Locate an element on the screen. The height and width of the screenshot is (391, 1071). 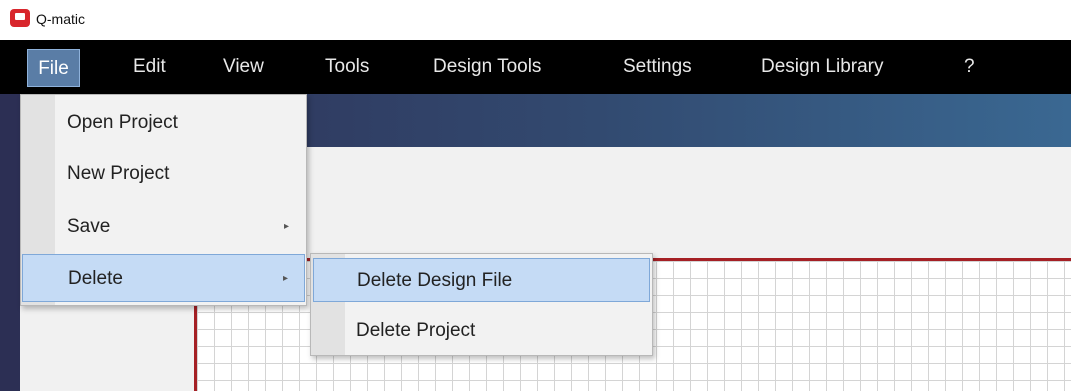
menu-item-label: Save is located at coordinates (89, 226).